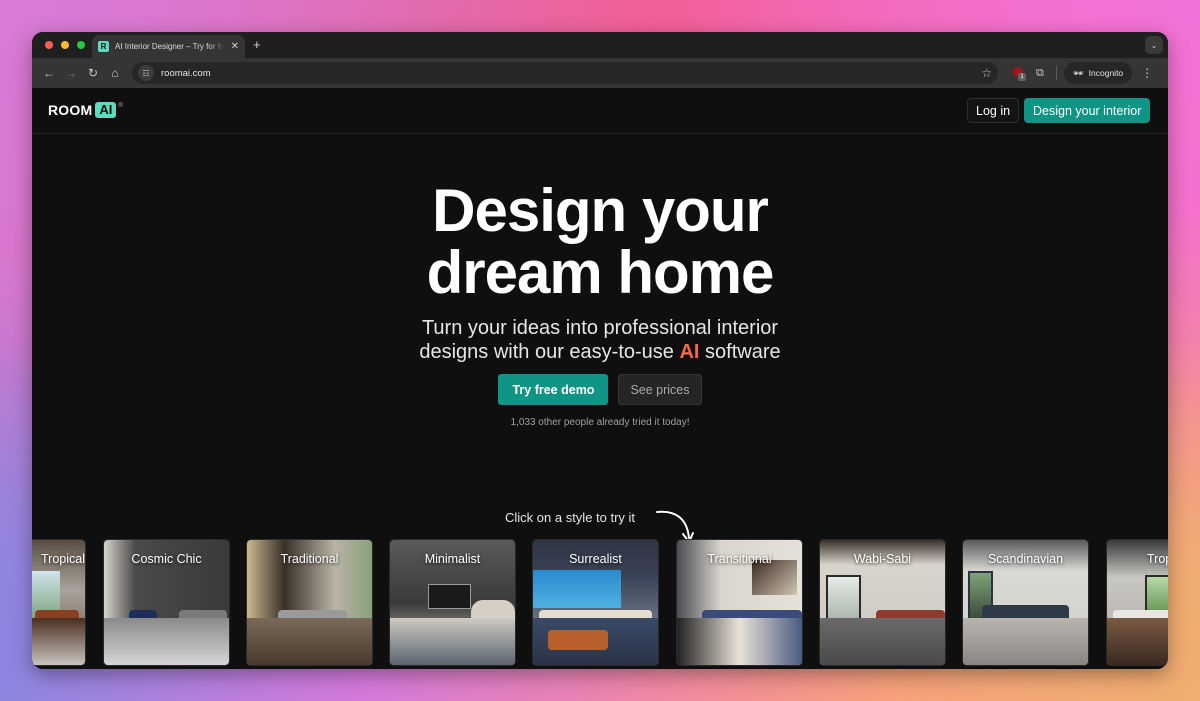  What do you see at coordinates (553, 389) in the screenshot?
I see `try-free-demo-button: Try free demo` at bounding box center [553, 389].